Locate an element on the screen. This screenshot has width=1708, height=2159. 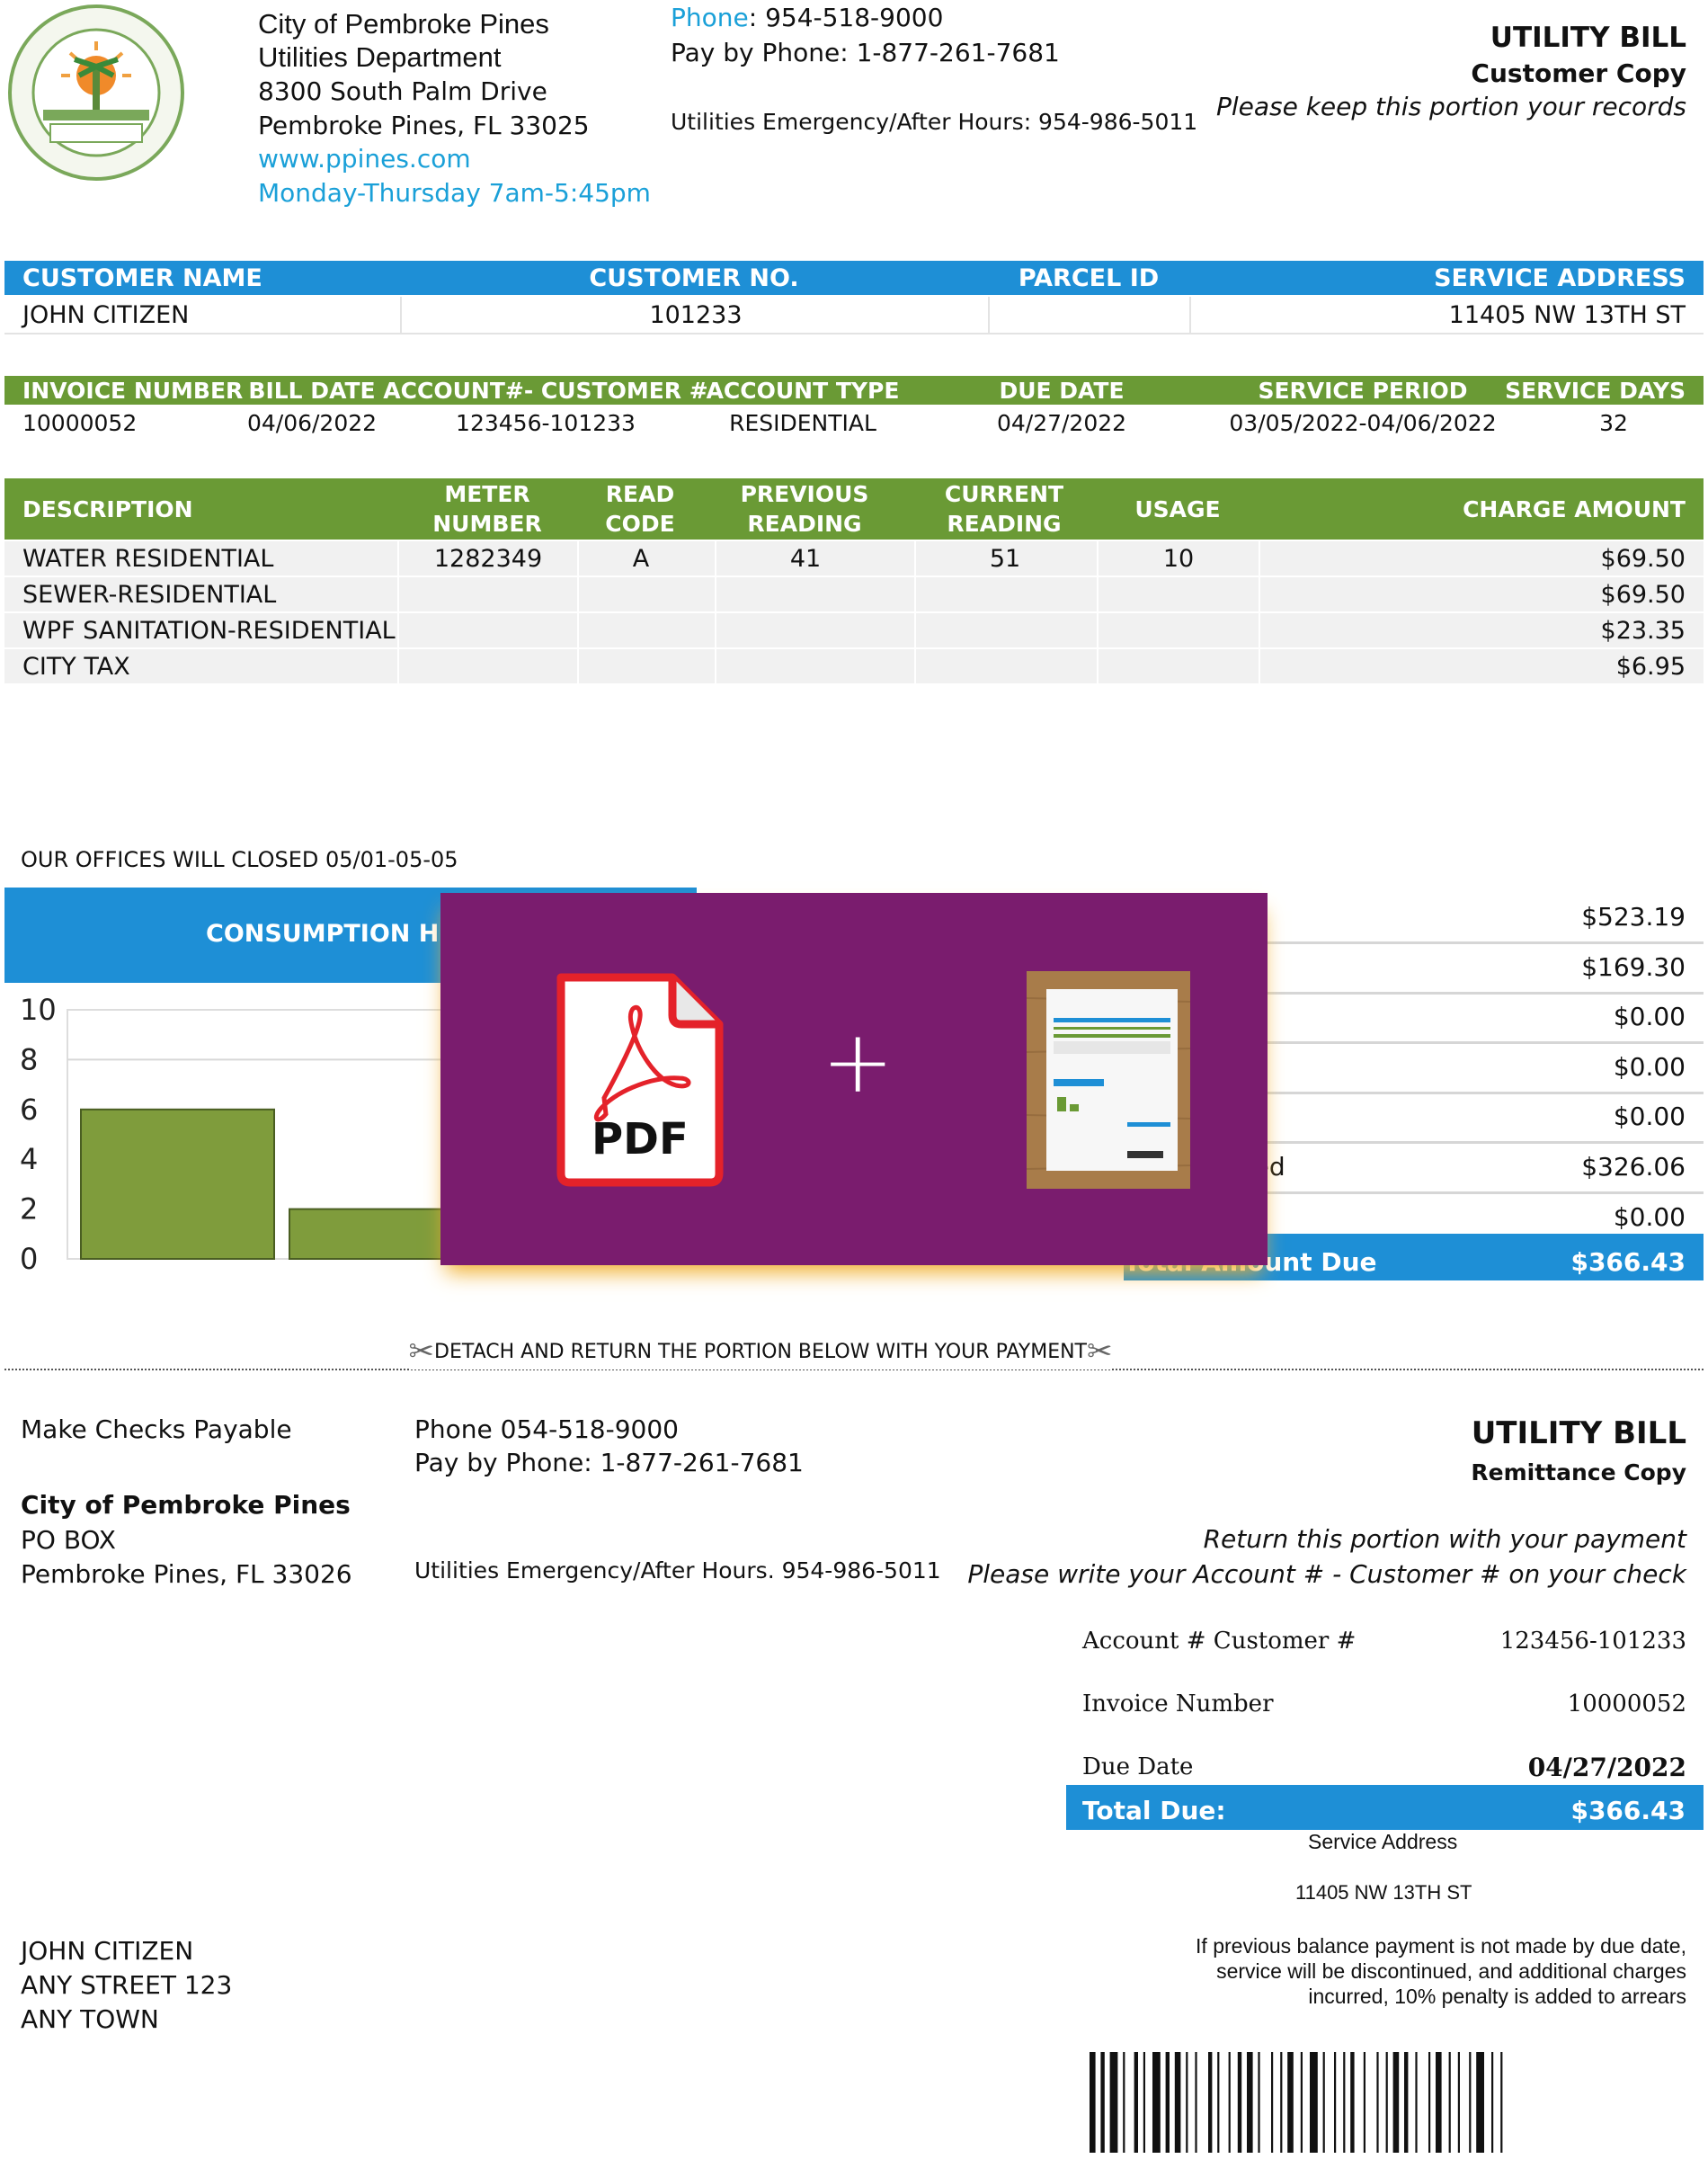
charge-cell-description: WPF SANITATION-RESIDENTIAL is located at coordinates (209, 630).